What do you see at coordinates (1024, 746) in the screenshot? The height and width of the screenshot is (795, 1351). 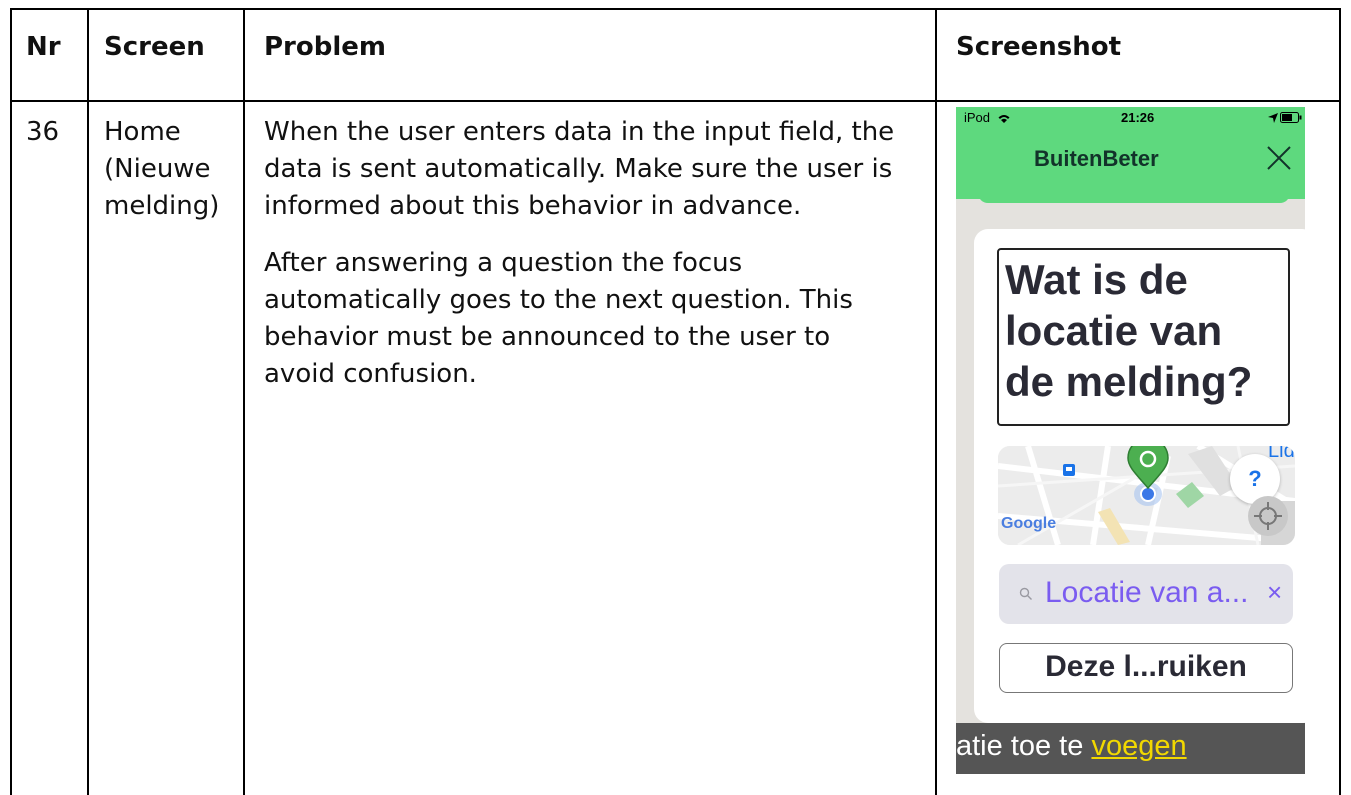 I see `caption-text: atie toe te` at bounding box center [1024, 746].